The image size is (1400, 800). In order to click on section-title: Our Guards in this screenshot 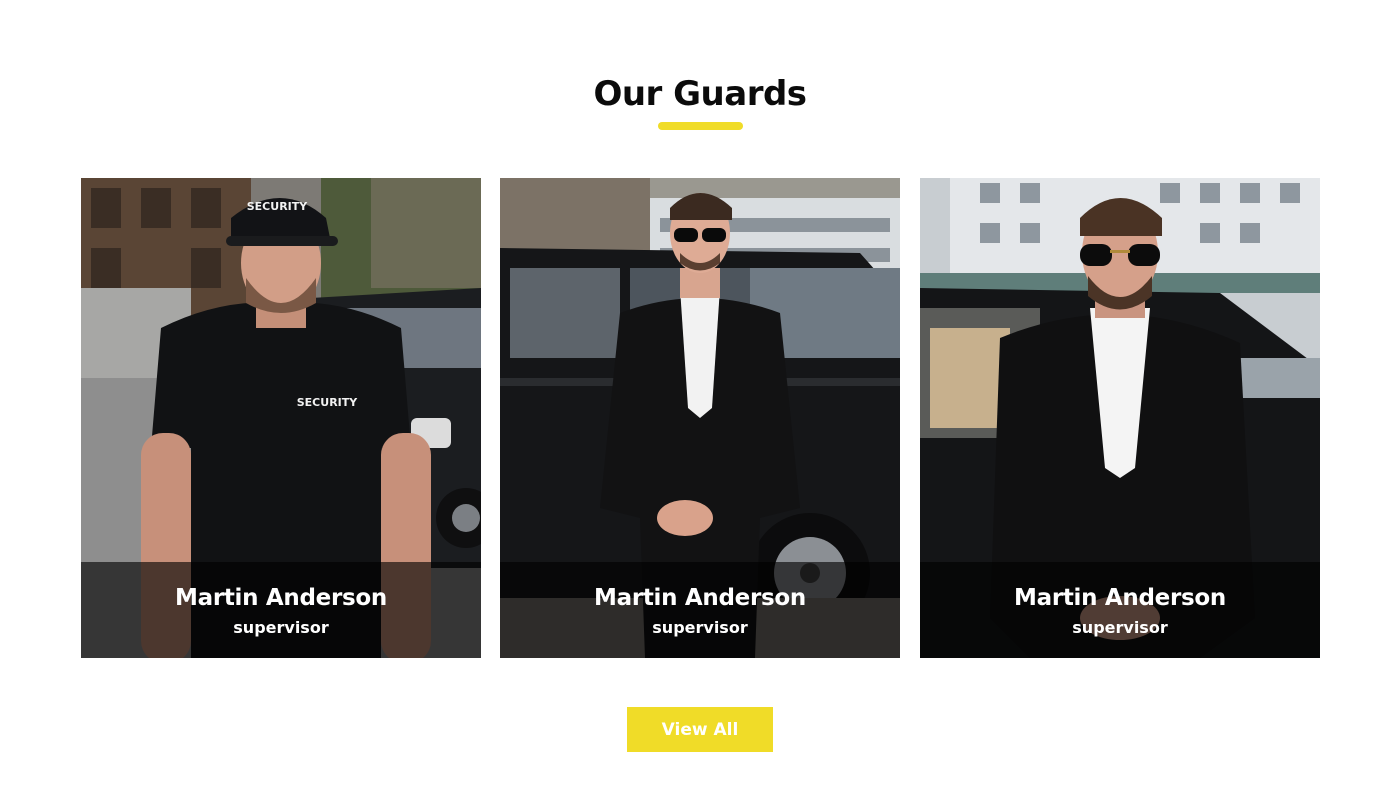, I will do `click(700, 94)`.